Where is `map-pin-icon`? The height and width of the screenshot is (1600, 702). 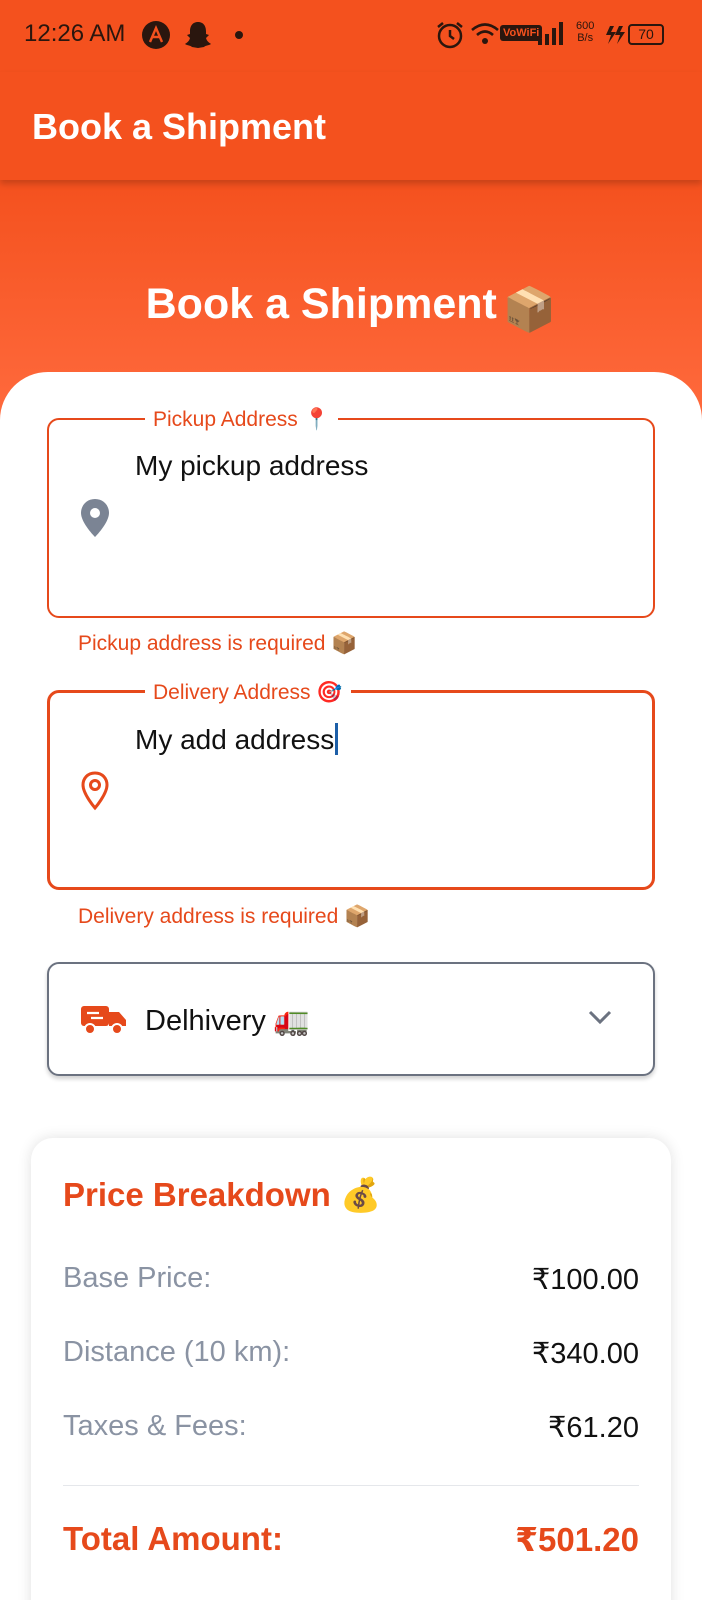 map-pin-icon is located at coordinates (95, 518).